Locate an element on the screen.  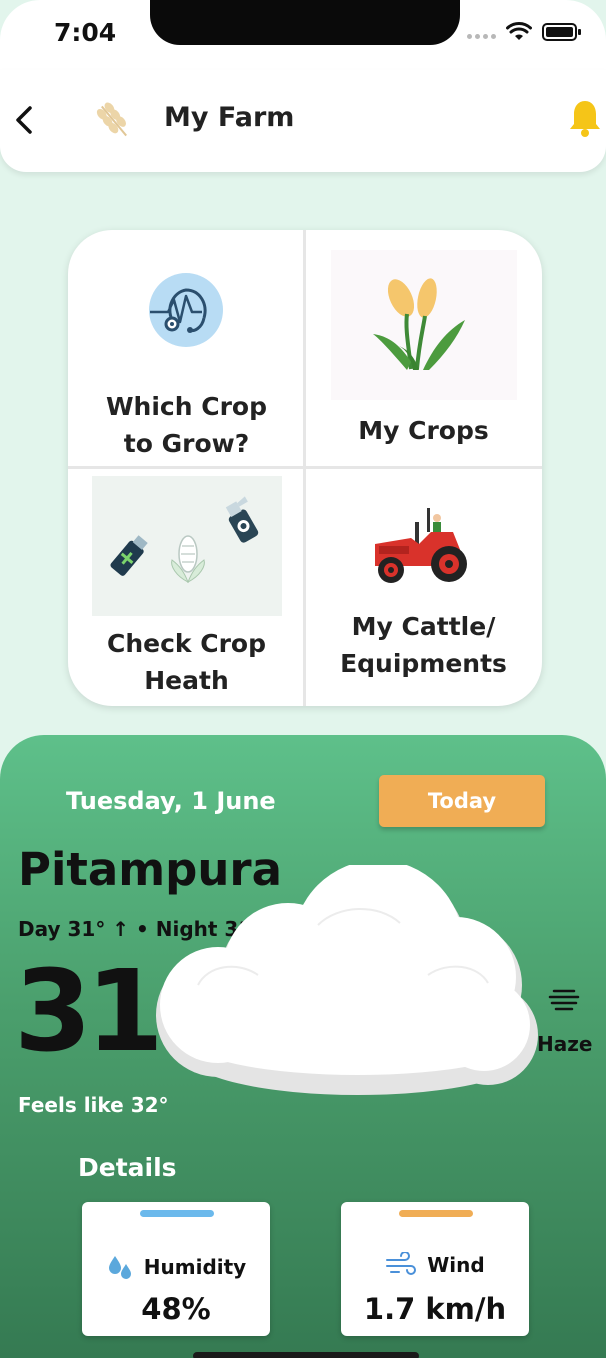
status-time: 7:04 is located at coordinates (85, 32).